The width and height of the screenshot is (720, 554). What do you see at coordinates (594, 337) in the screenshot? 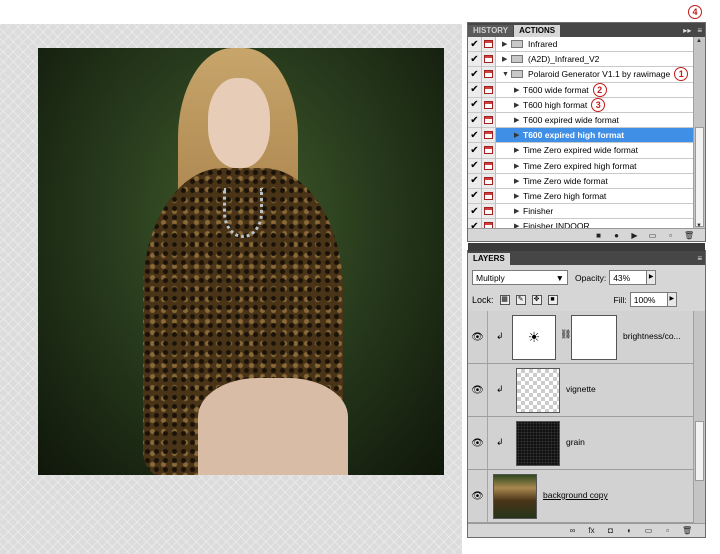
I see `layer-mask-thumbnail` at bounding box center [594, 337].